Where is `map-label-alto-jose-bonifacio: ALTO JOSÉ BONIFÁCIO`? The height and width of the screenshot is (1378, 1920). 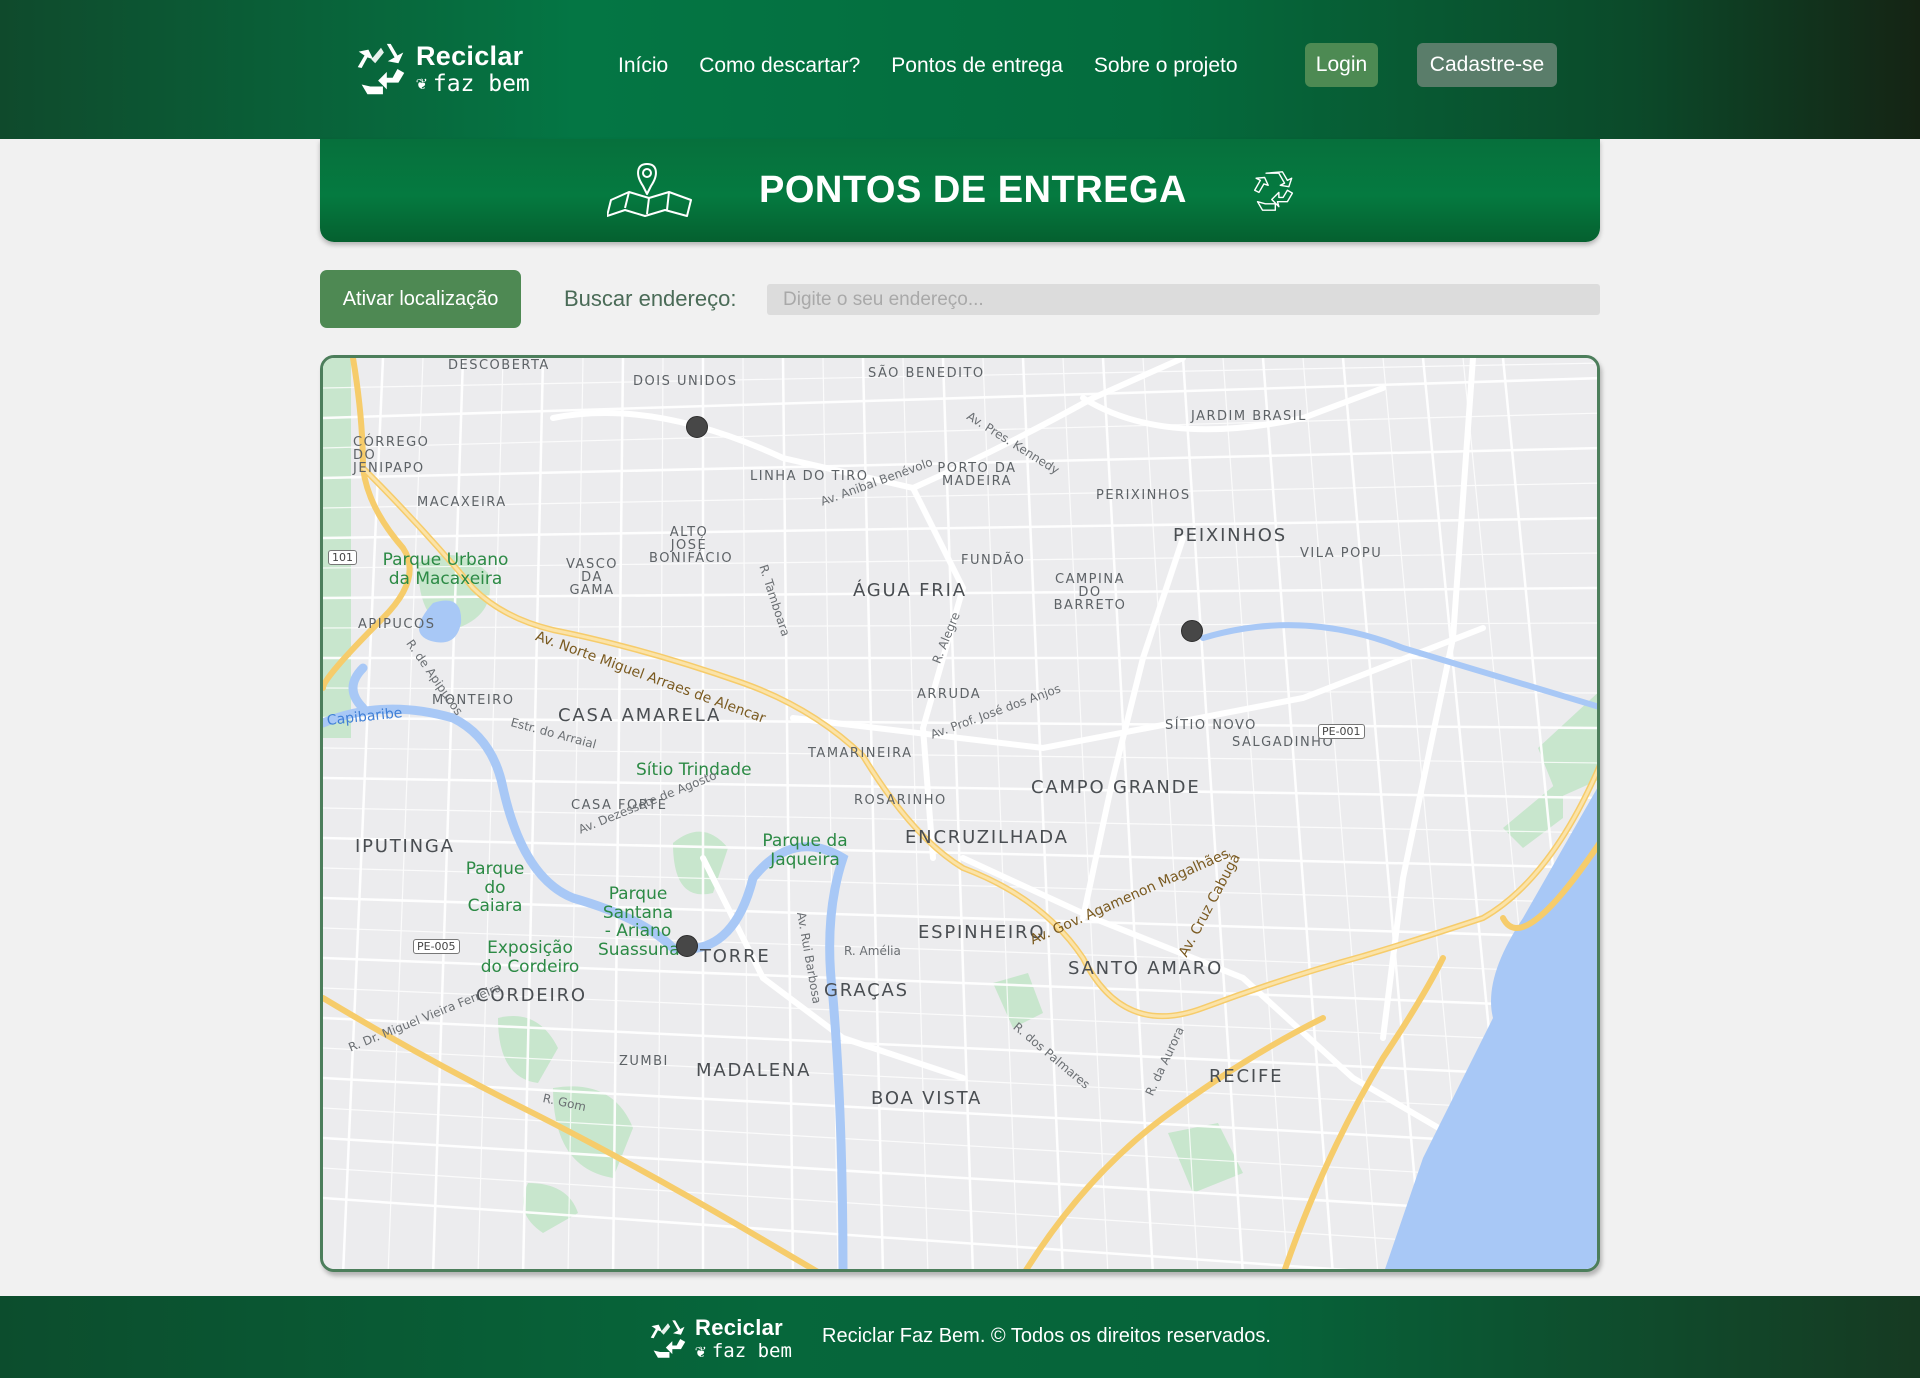
map-label-alto-jose-bonifacio: ALTO JOSÉ BONIFÁCIO is located at coordinates (691, 545).